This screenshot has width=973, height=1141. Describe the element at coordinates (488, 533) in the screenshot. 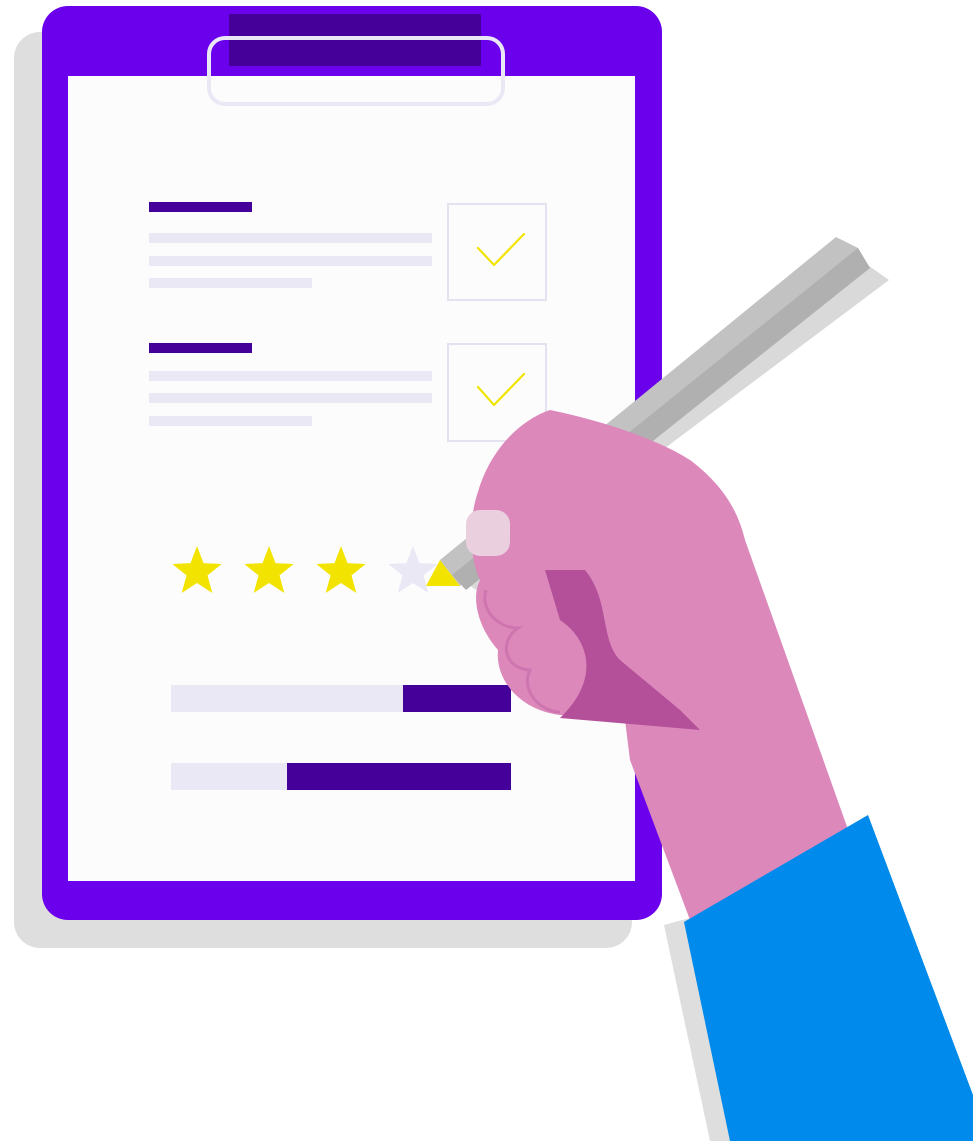

I see `thumbnail` at that location.